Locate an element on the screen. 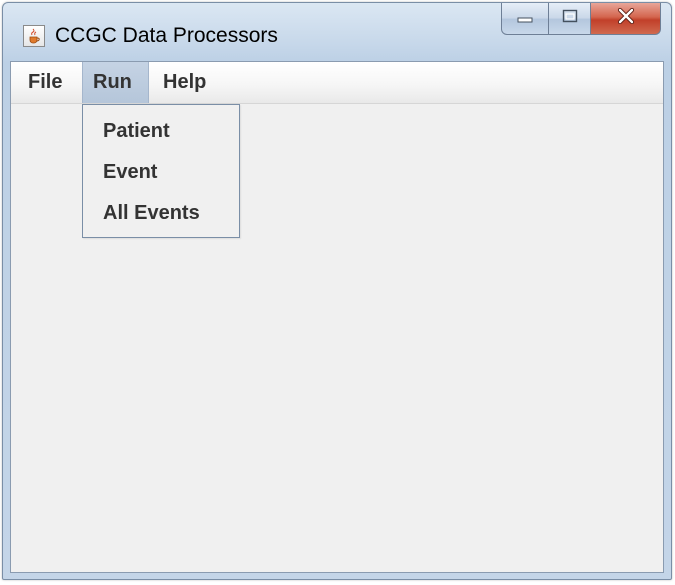 This screenshot has height=585, width=675. menu-help: Help is located at coordinates (184, 82).